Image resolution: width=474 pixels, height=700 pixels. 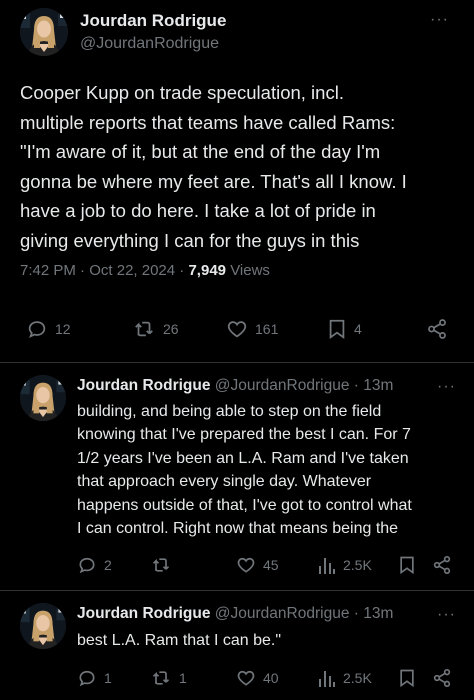 What do you see at coordinates (252, 329) in the screenshot?
I see `like-button: 161` at bounding box center [252, 329].